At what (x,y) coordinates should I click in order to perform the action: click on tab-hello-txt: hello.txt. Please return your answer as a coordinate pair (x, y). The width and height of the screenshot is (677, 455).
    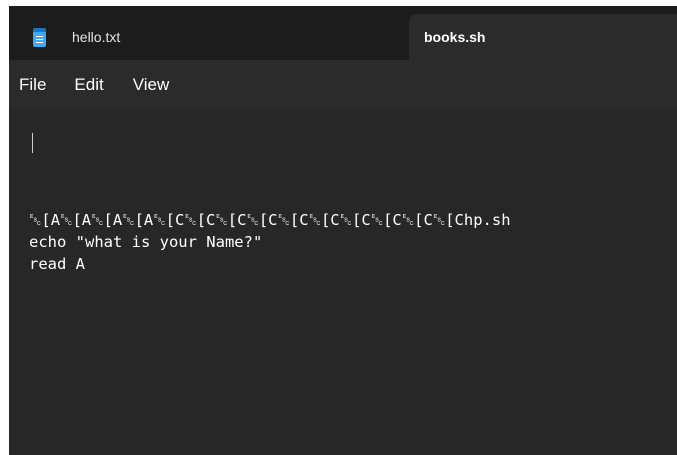
    Looking at the image, I should click on (209, 37).